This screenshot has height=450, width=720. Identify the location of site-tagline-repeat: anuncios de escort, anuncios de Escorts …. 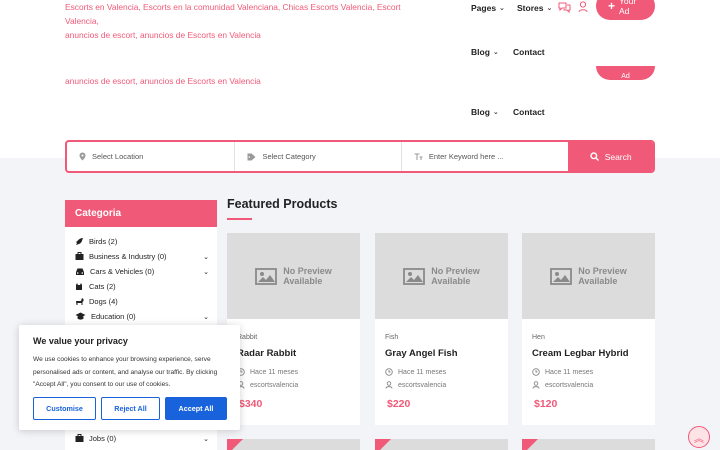
(163, 81).